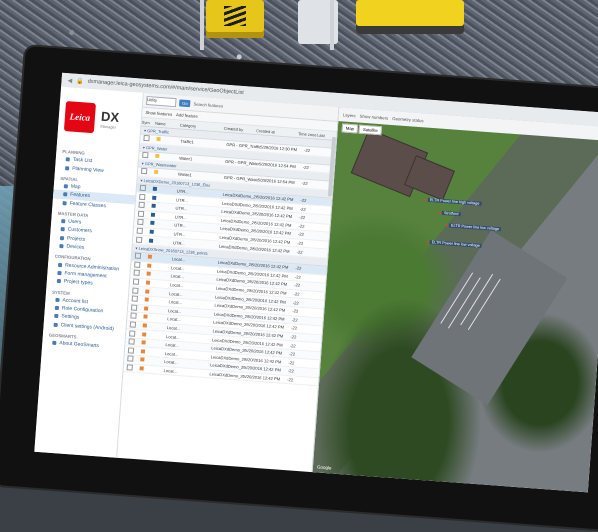 This screenshot has width=598, height=532. What do you see at coordinates (149, 122) in the screenshot?
I see `column-header-sym: Sym` at bounding box center [149, 122].